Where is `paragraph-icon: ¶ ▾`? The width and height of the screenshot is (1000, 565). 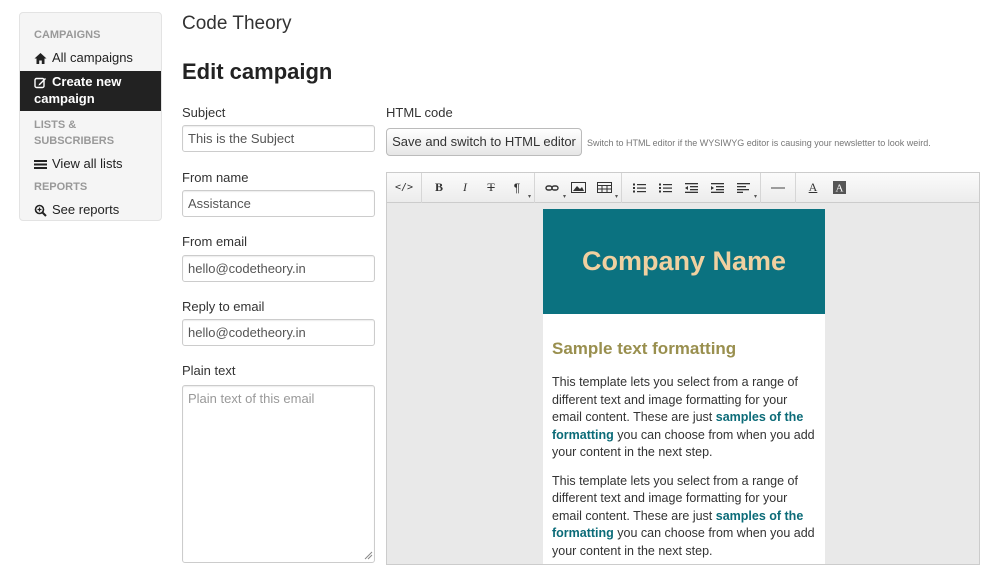 paragraph-icon: ¶ ▾ is located at coordinates (518, 188).